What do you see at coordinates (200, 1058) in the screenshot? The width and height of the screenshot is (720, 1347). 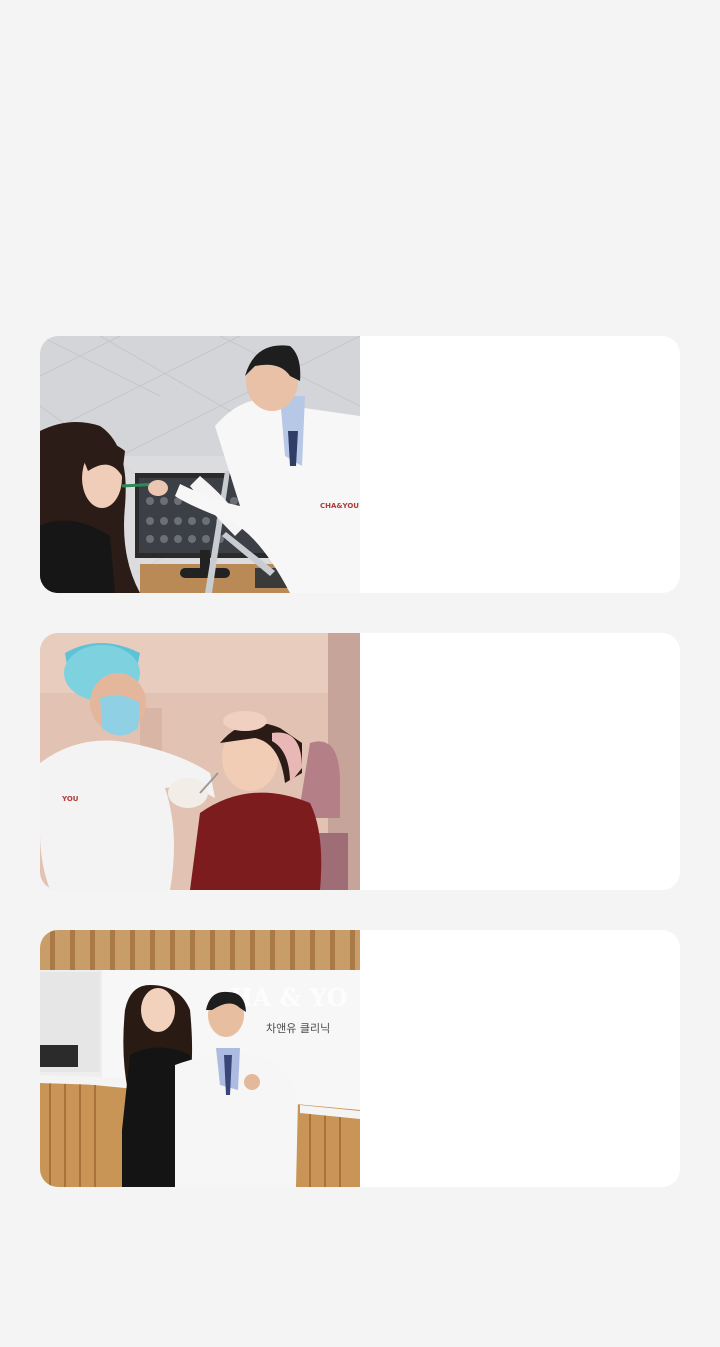 I see `clinic-reception-photo: HA & YO 차앤유 클리닉` at bounding box center [200, 1058].